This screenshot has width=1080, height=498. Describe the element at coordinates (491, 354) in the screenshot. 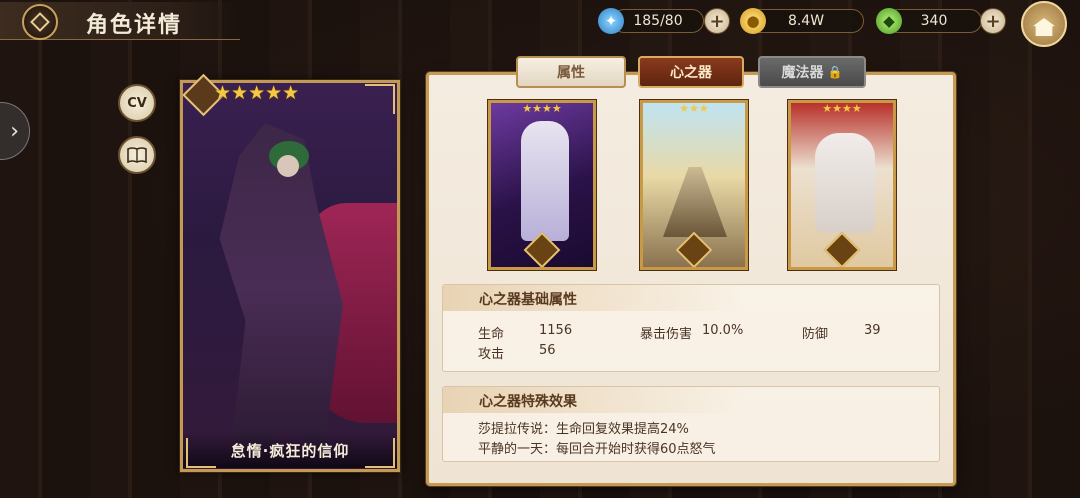

I see `attack-label: 攻击` at that location.